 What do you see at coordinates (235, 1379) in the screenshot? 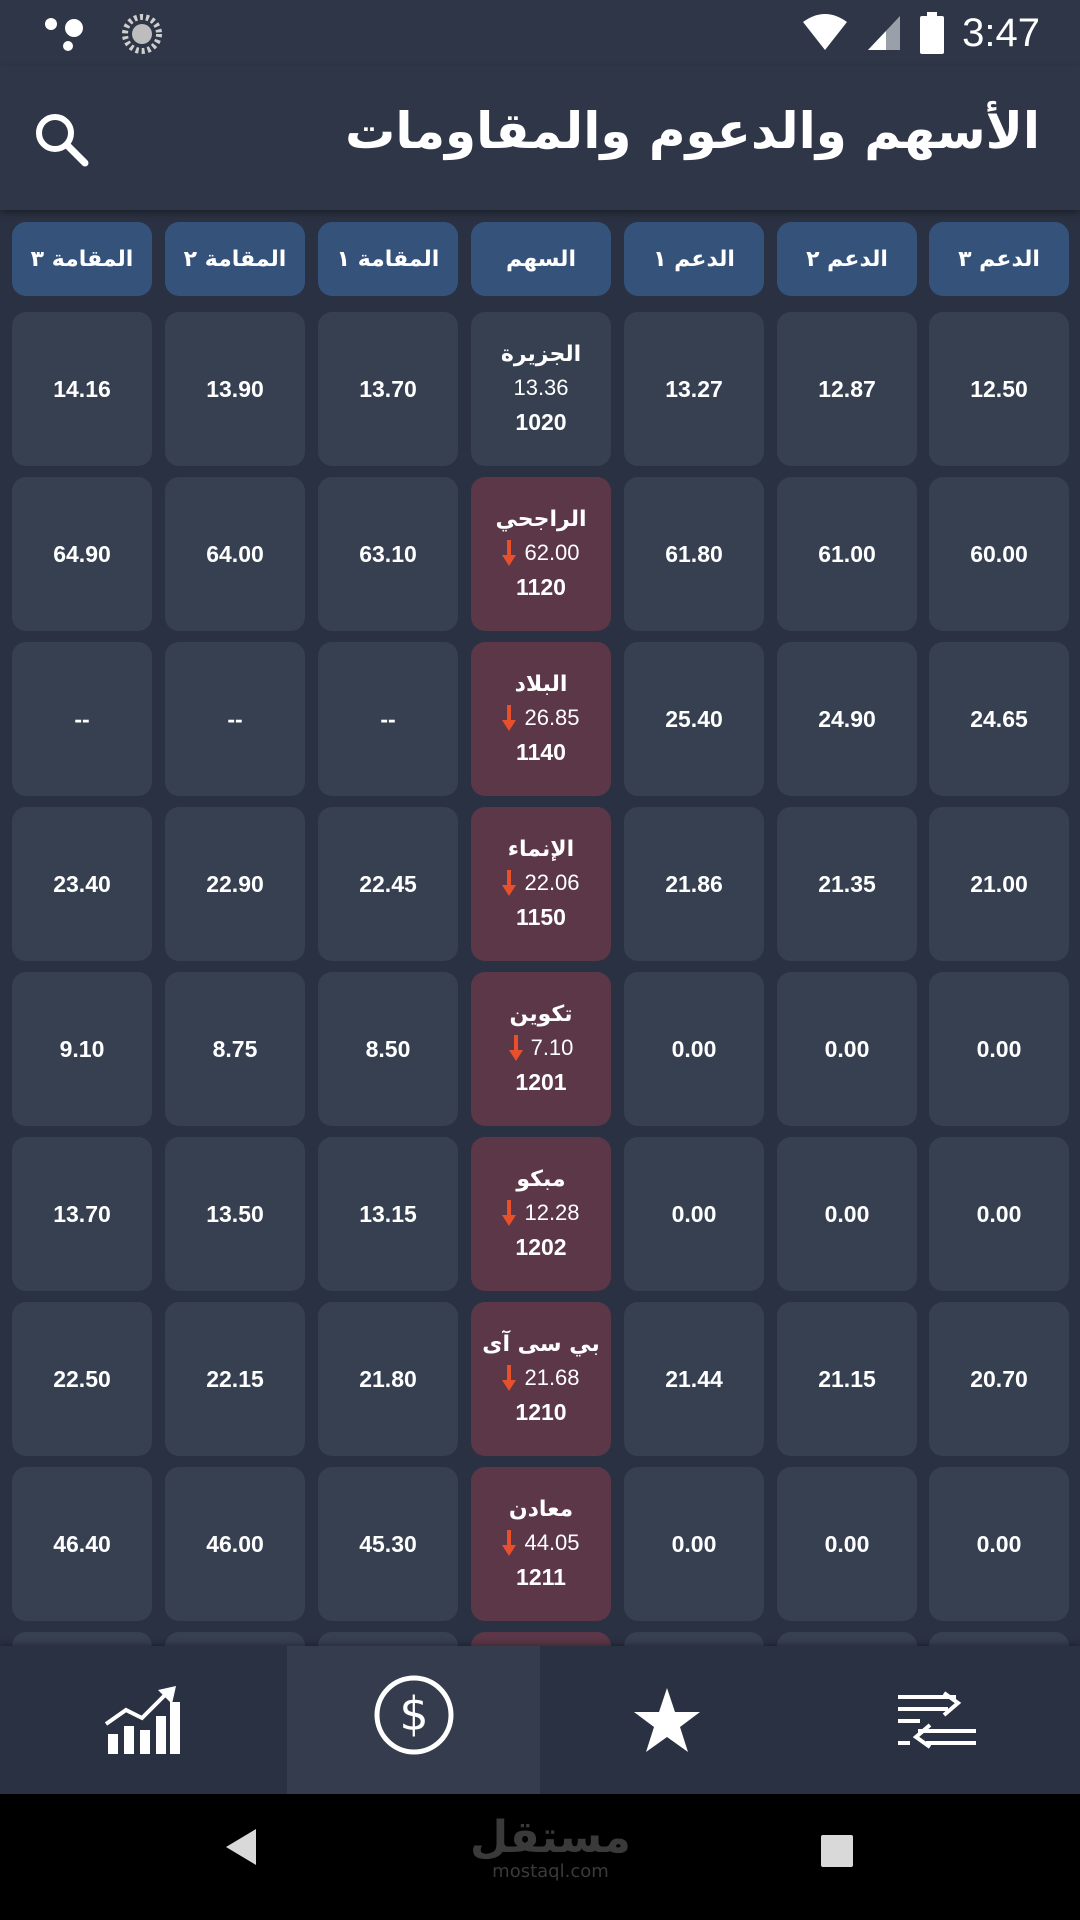
I see `resistance-2-value: 22.15` at bounding box center [235, 1379].